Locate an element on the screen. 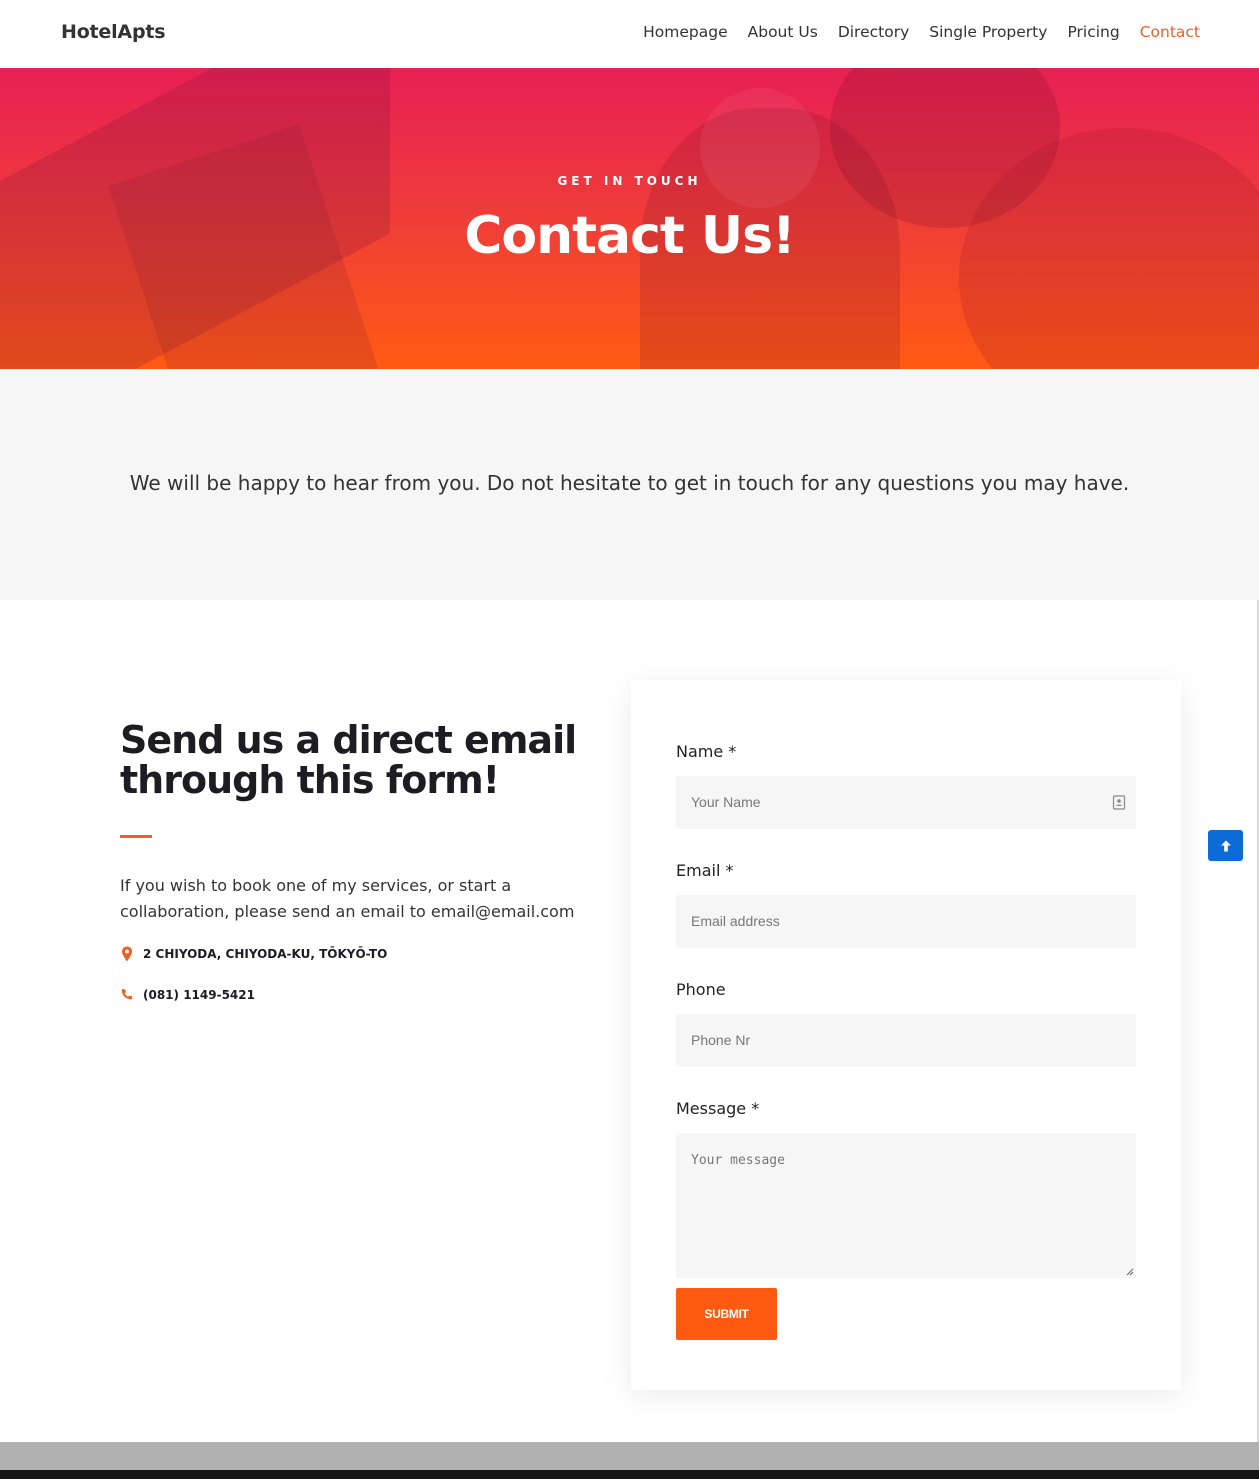  message-label: Message * is located at coordinates (718, 1108).